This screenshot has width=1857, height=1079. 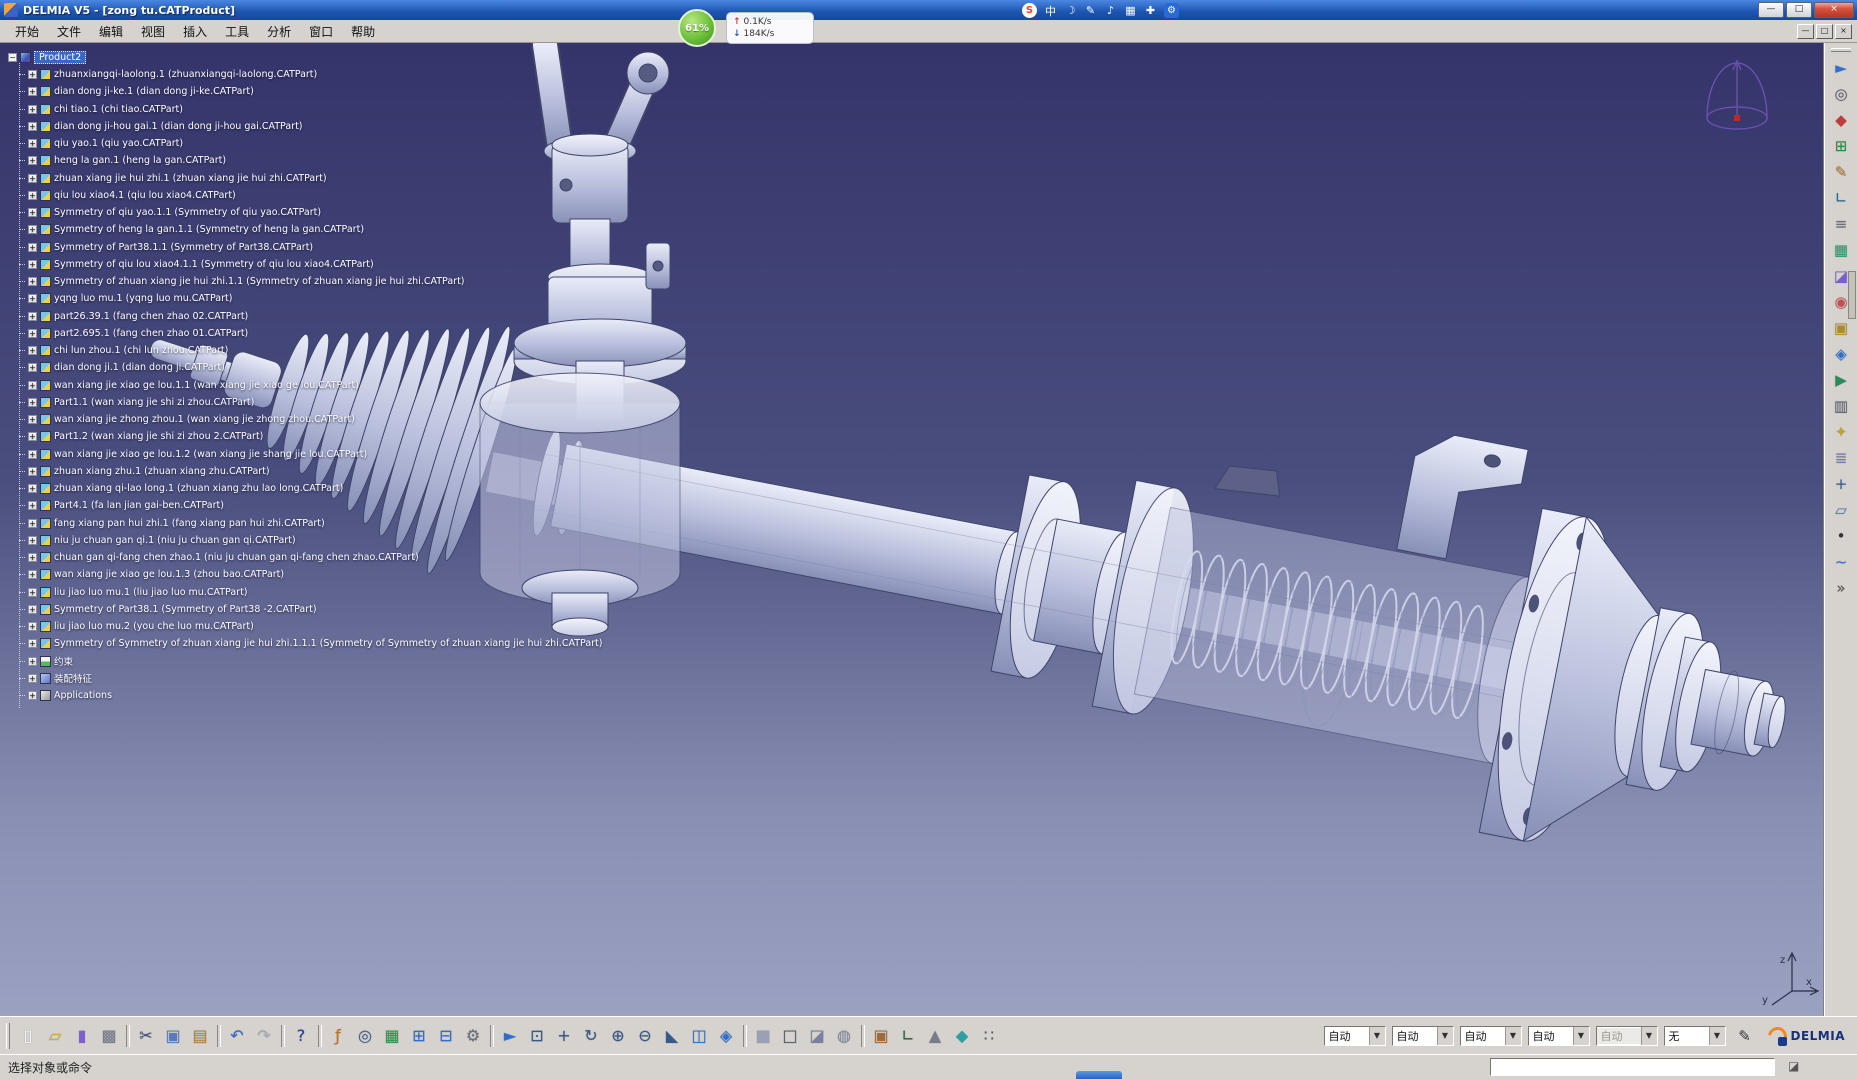 What do you see at coordinates (1841, 146) in the screenshot?
I see `assembly-design-icon: ⊞` at bounding box center [1841, 146].